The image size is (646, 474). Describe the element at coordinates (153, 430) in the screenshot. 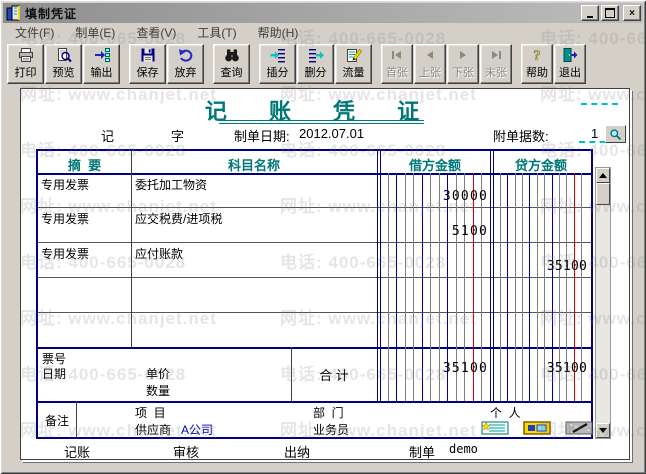

I see `supplier-label: 供应商` at that location.